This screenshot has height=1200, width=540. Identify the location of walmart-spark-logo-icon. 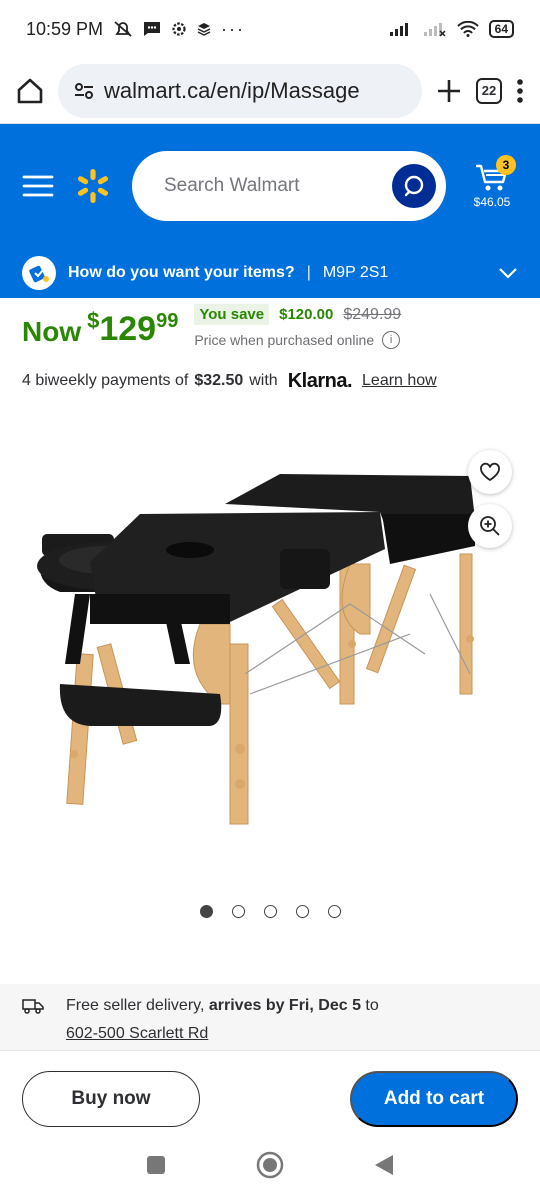
(93, 186).